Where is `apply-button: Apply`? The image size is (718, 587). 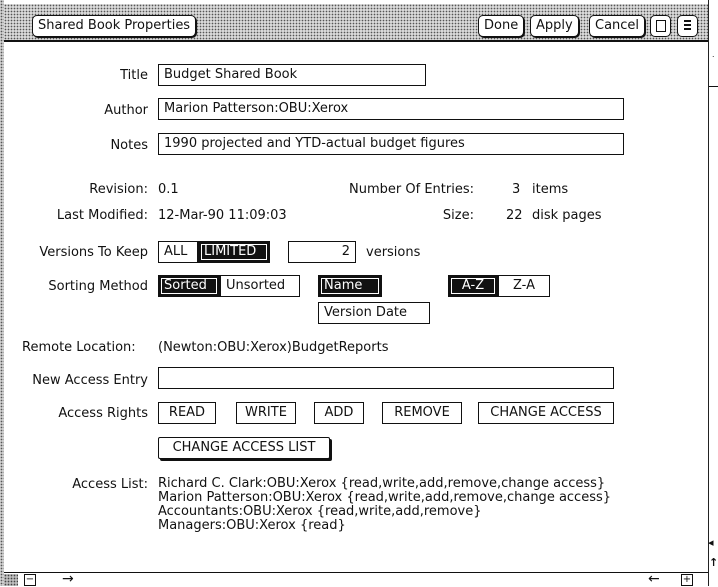
apply-button: Apply is located at coordinates (554, 26).